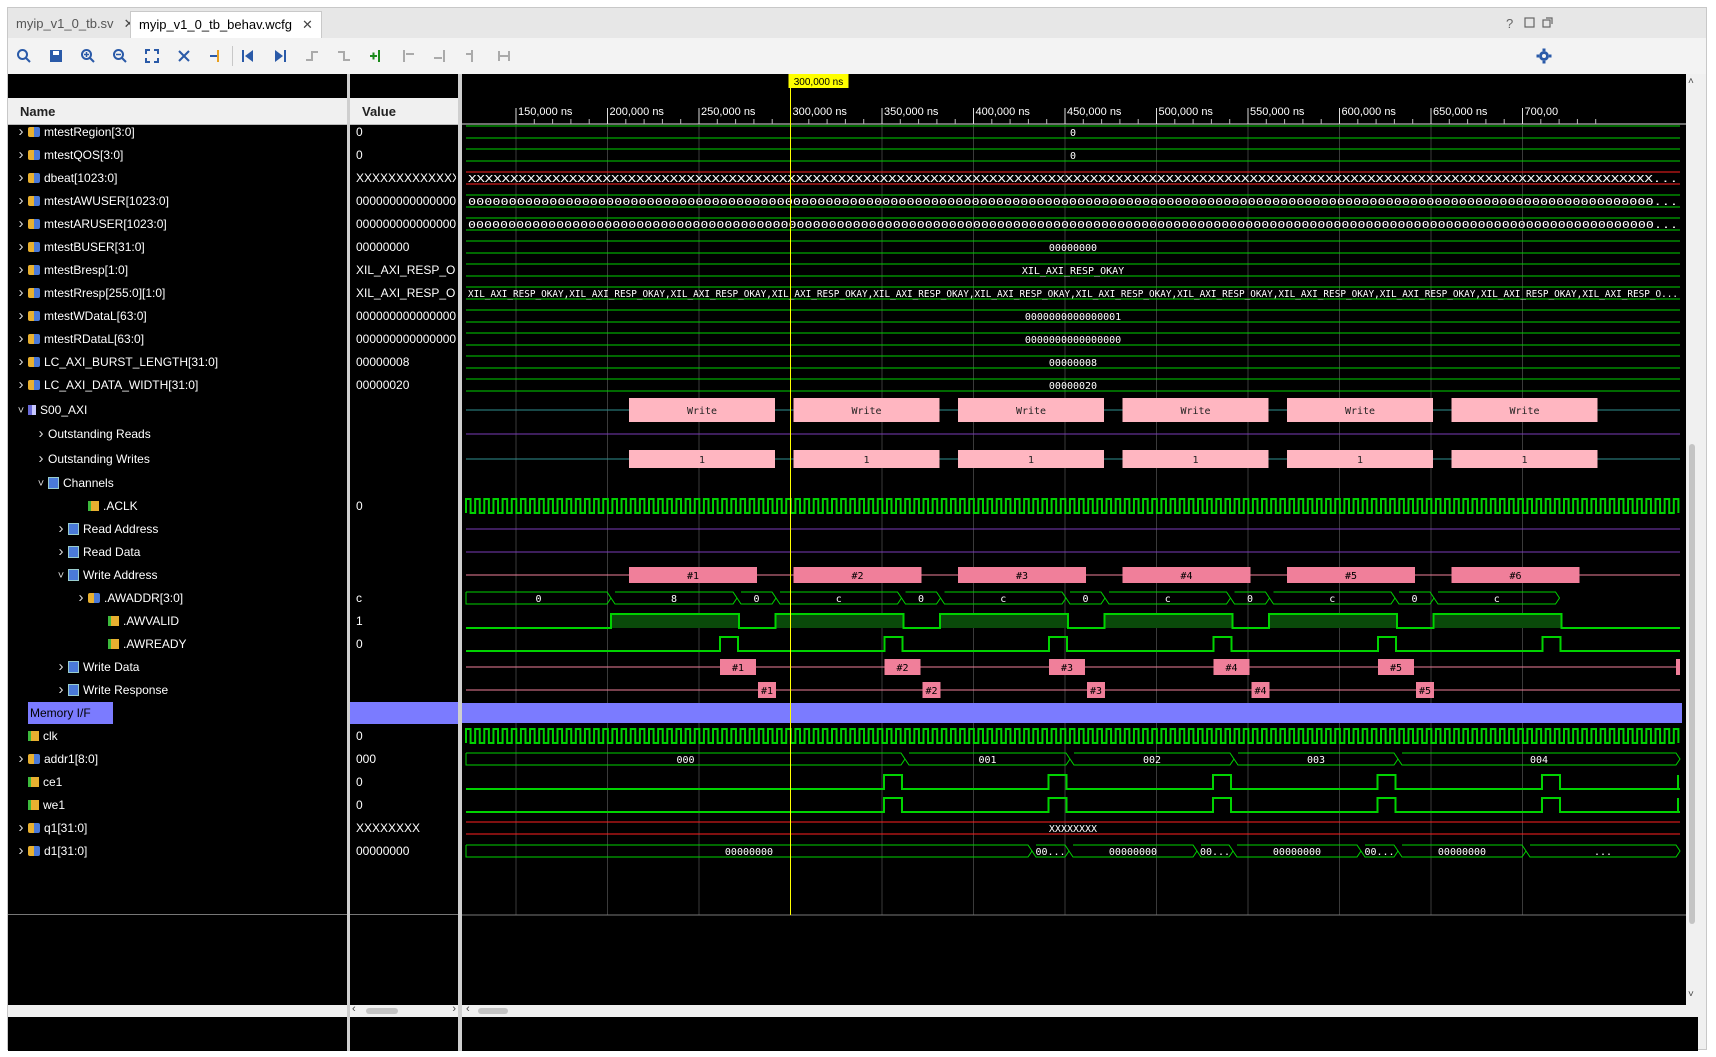  Describe the element at coordinates (97, 644) in the screenshot. I see `signal-row: .AWREADY` at that location.